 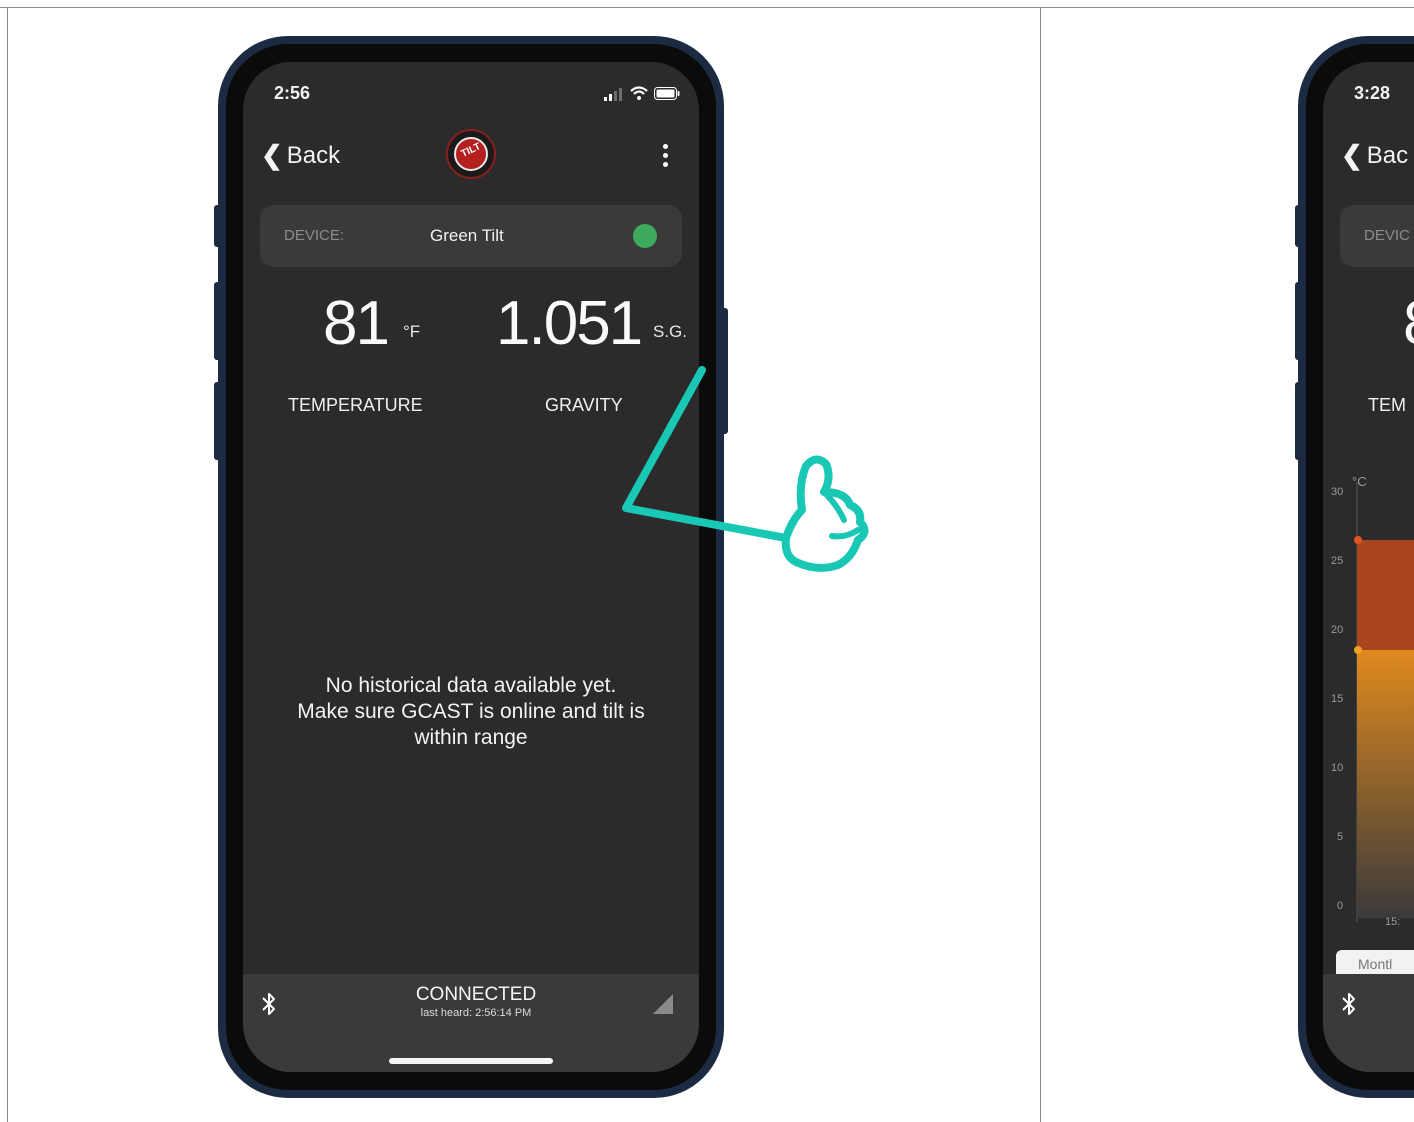 What do you see at coordinates (1348, 1004) in the screenshot?
I see `right-bluetooth-icon` at bounding box center [1348, 1004].